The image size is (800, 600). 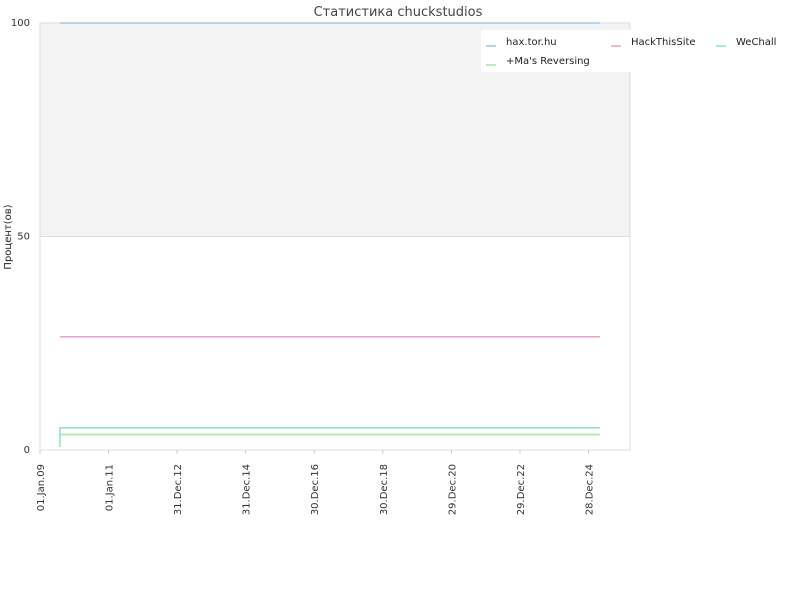 What do you see at coordinates (110, 487) in the screenshot?
I see `x-tick-label: 01.Jan.11` at bounding box center [110, 487].